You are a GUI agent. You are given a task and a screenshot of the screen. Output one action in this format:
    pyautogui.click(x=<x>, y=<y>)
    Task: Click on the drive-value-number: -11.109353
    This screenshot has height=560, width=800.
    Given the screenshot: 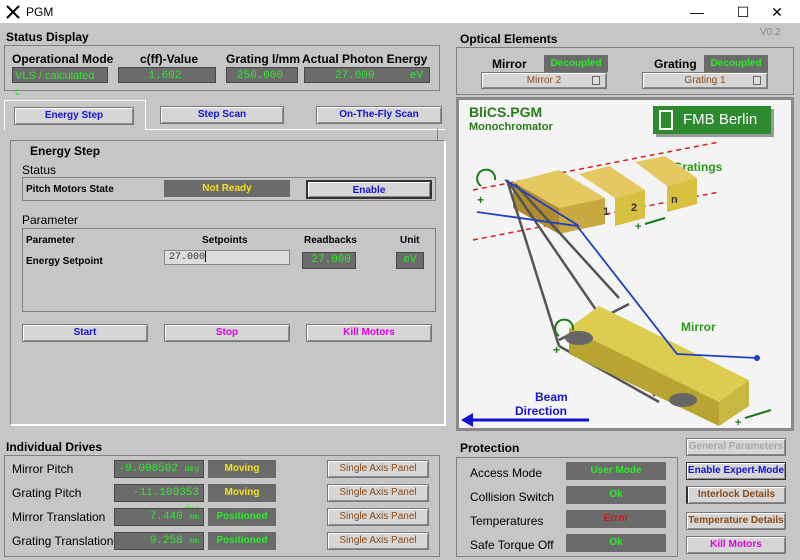 What is the action you would take?
    pyautogui.click(x=165, y=493)
    